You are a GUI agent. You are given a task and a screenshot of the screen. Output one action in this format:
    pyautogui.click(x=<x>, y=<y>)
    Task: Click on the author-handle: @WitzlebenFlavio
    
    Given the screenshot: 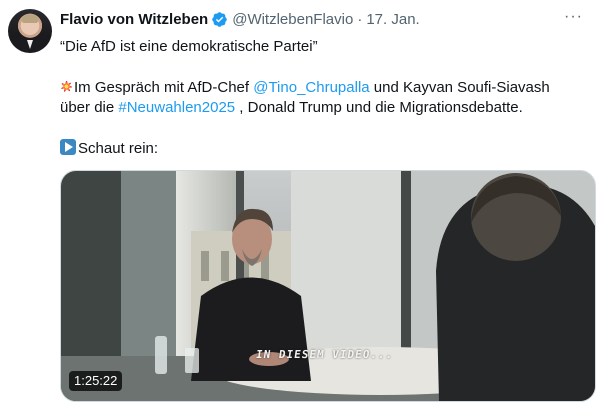 What is the action you would take?
    pyautogui.click(x=292, y=19)
    